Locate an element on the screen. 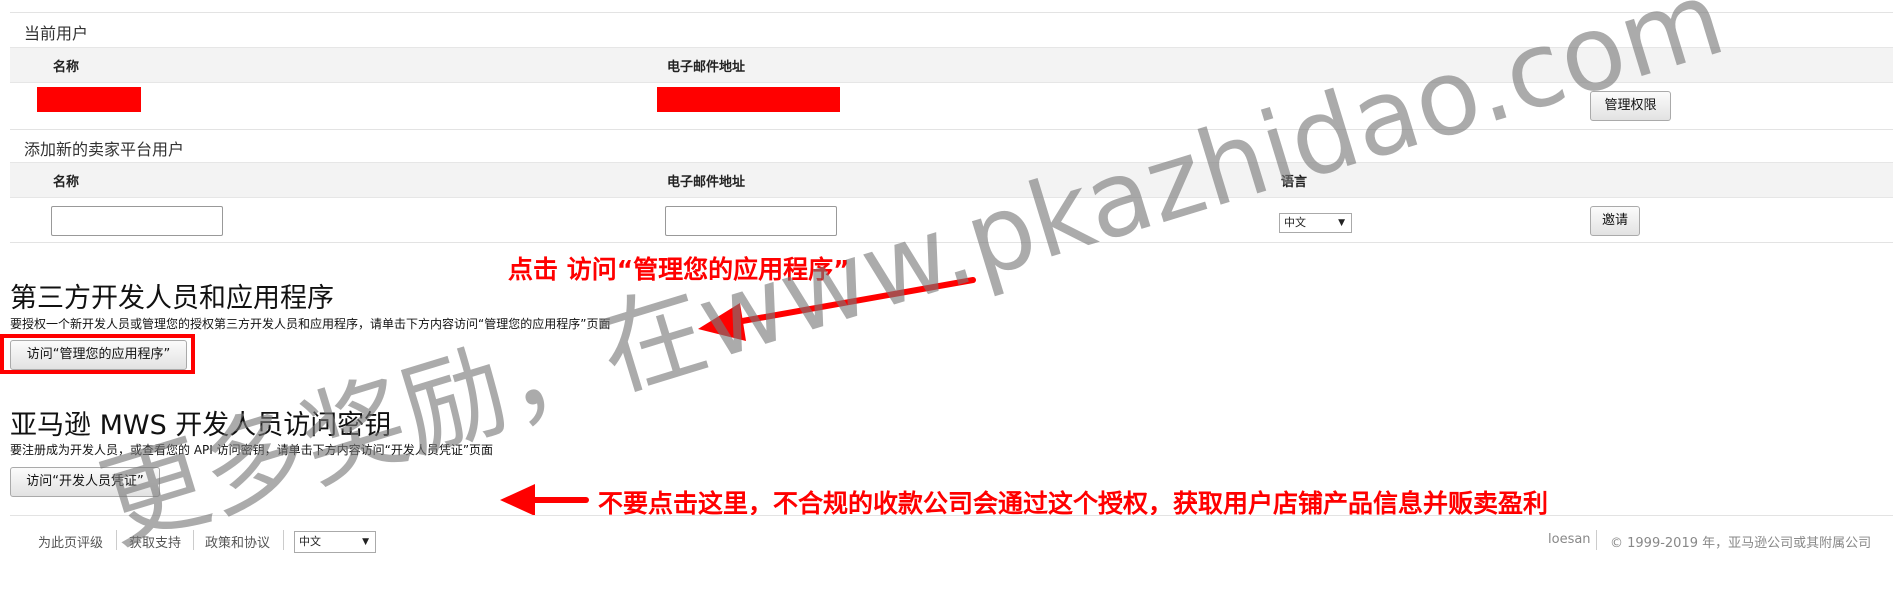  developer-credentials-button: 访问“开发人员凭证” is located at coordinates (85, 482).